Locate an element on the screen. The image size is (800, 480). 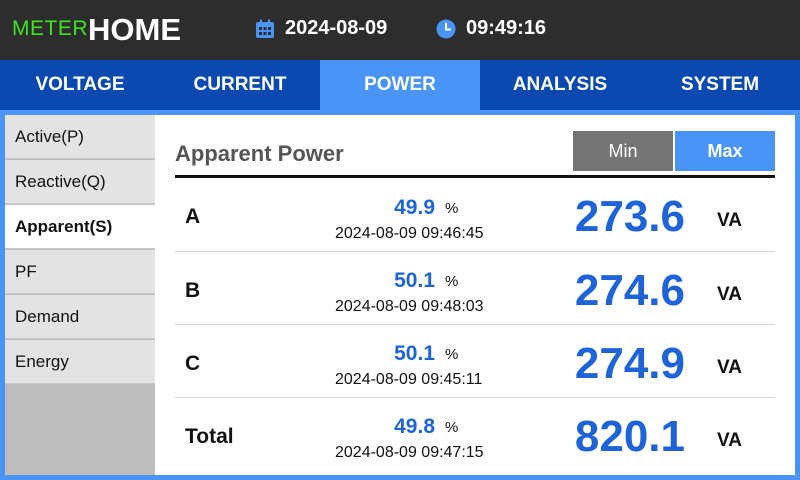
phase-label-b: B is located at coordinates (193, 290).